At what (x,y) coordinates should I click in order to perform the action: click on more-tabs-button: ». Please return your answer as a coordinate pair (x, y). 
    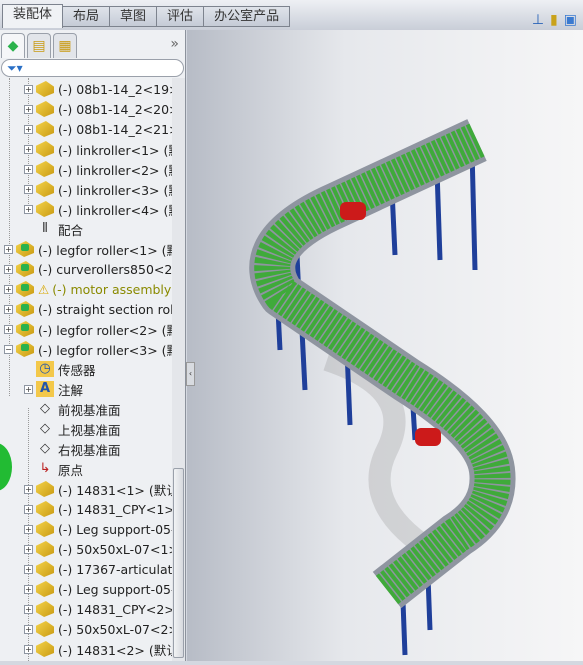
    Looking at the image, I should click on (174, 44).